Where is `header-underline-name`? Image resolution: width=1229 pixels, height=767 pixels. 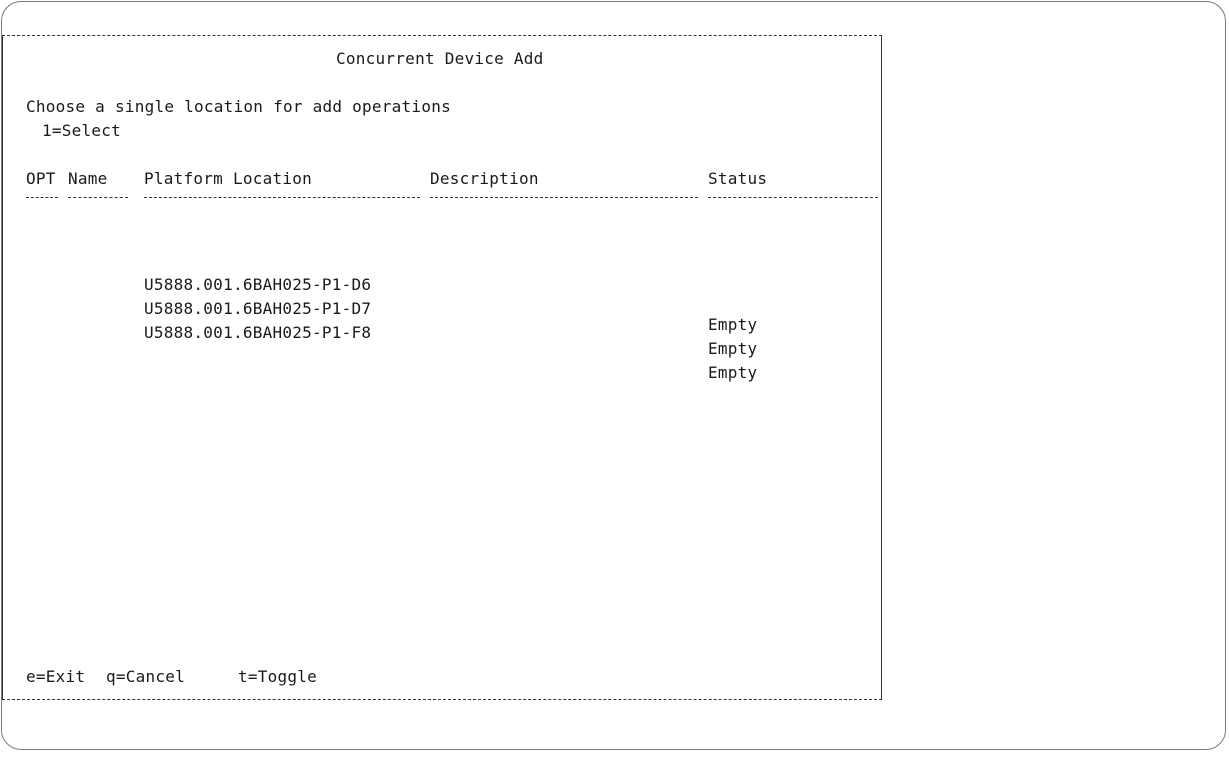
header-underline-name is located at coordinates (98, 198).